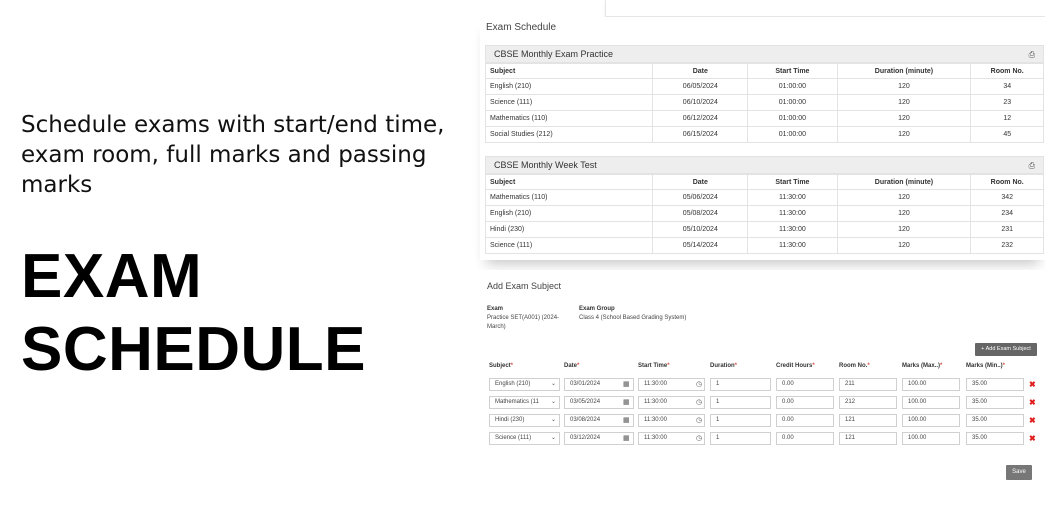  I want to click on table-cell: 05/06/2024, so click(700, 197).